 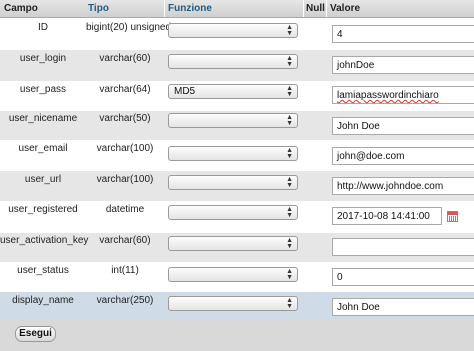 What do you see at coordinates (387, 216) in the screenshot?
I see `datetime-input: 2017-10-08 14:41:00` at bounding box center [387, 216].